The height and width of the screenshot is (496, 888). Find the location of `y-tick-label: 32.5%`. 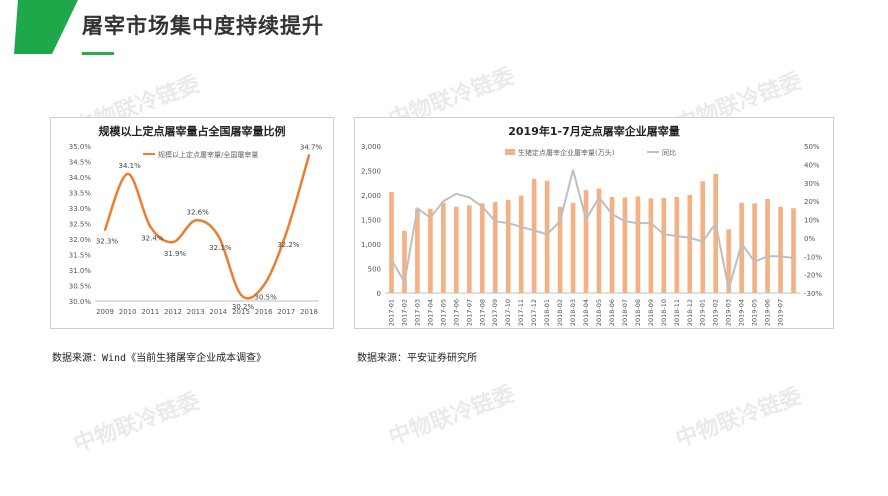

y-tick-label: 32.5% is located at coordinates (80, 225).